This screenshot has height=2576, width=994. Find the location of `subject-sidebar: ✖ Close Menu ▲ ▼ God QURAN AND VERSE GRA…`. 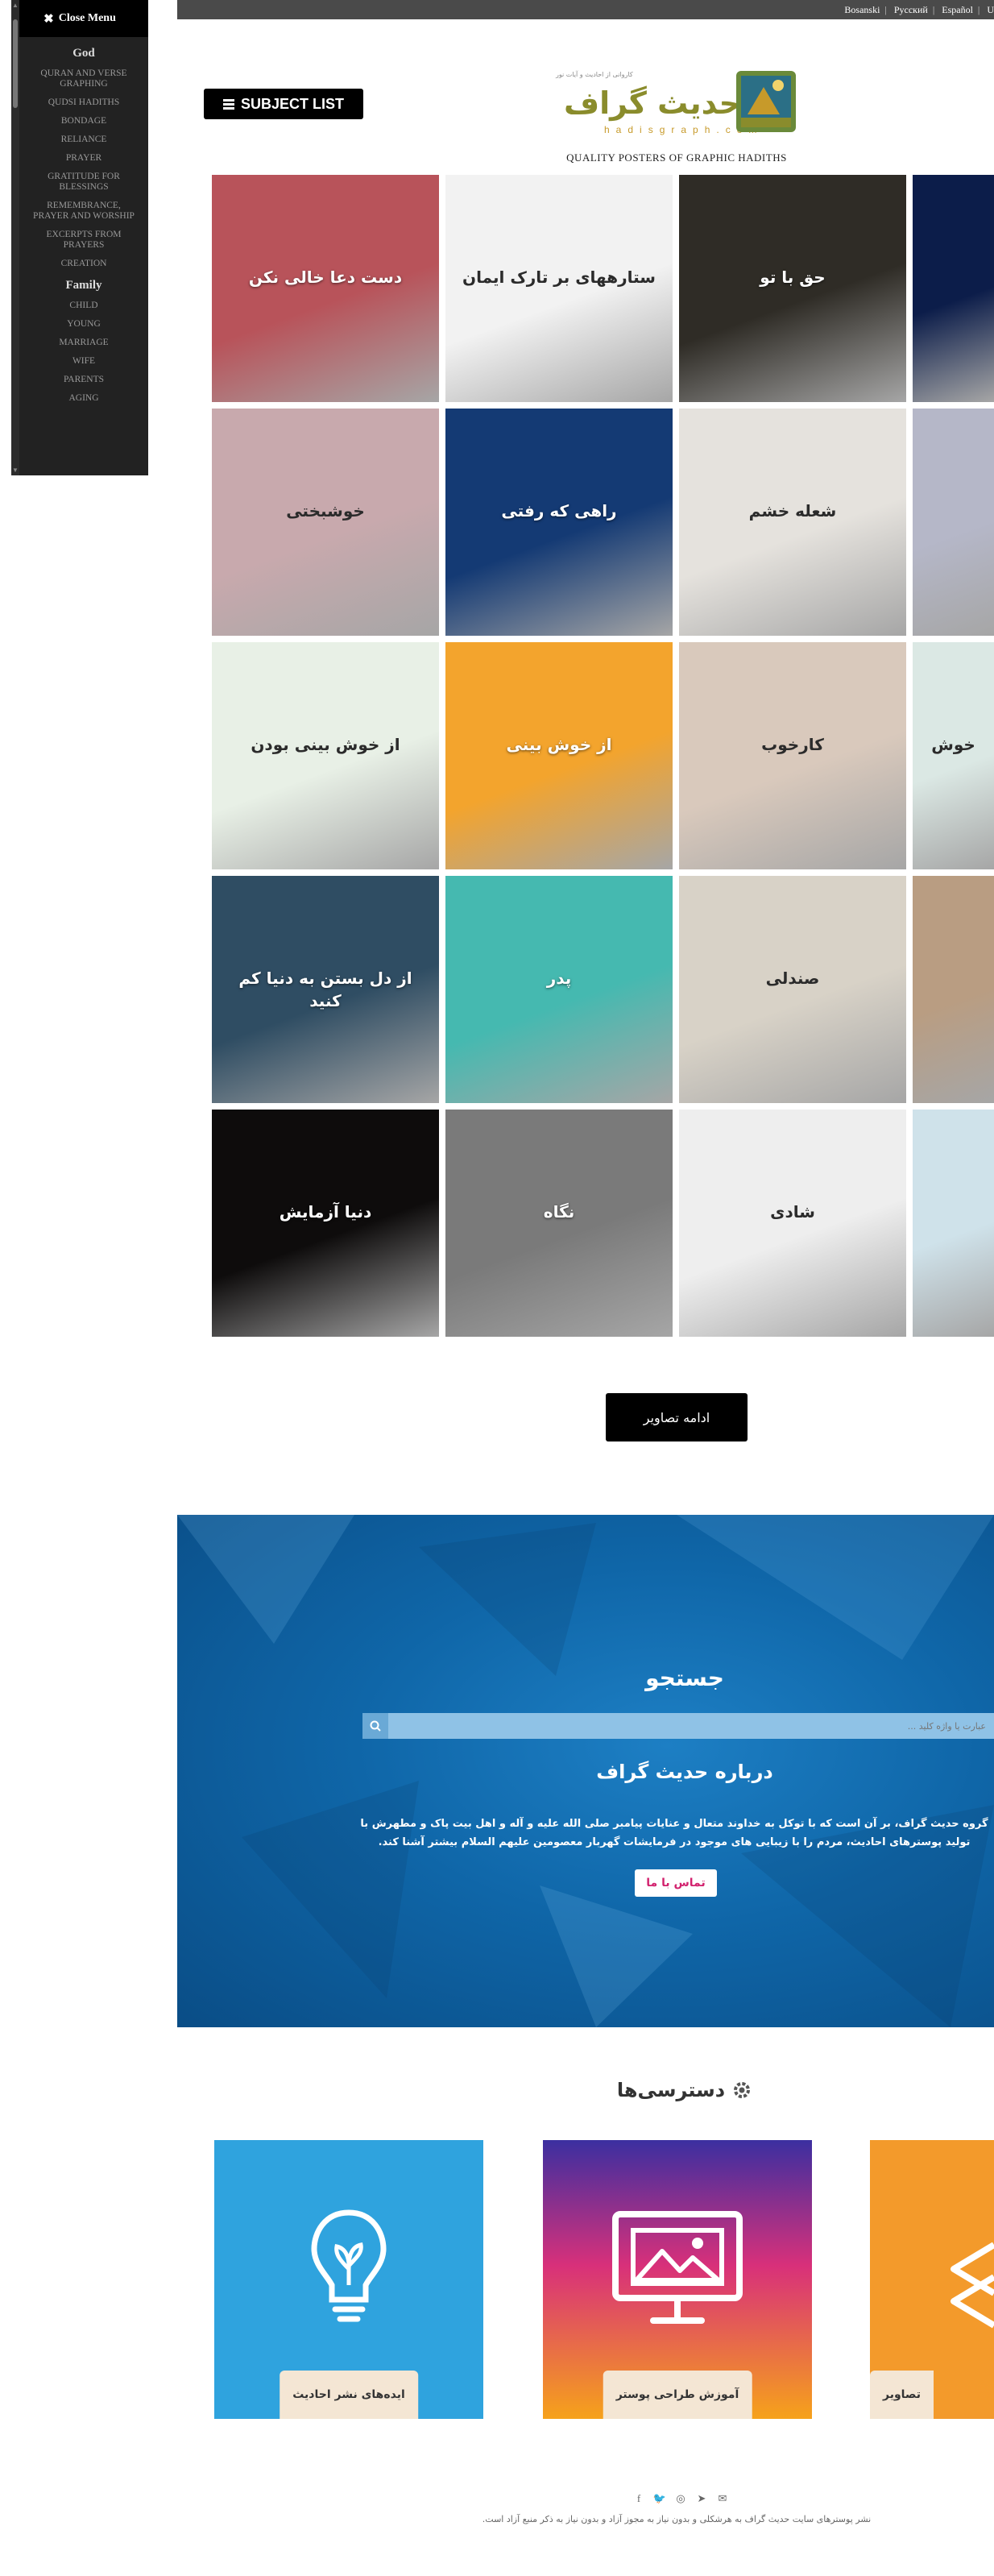

subject-sidebar: ✖ Close Menu ▲ ▼ God QURAN AND VERSE GRA… is located at coordinates (79, 237).